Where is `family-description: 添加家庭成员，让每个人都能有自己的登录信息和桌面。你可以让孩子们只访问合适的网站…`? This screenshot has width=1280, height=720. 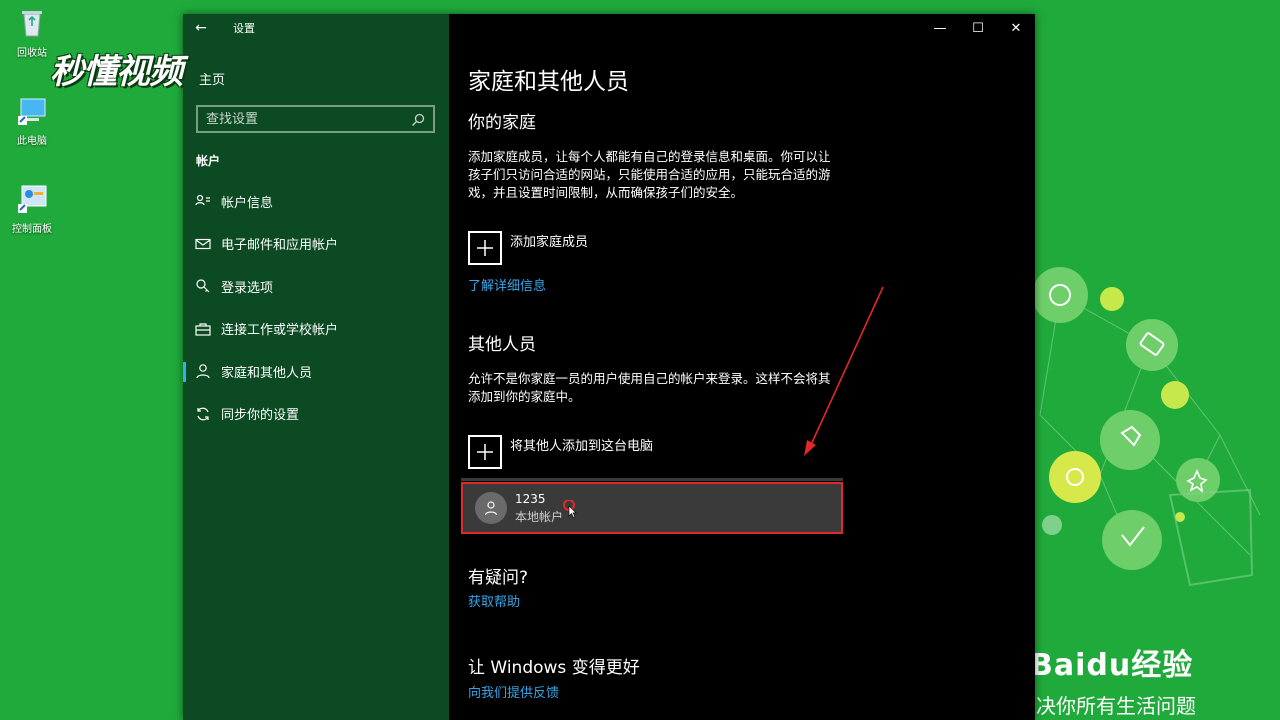
family-description: 添加家庭成员，让每个人都能有自己的登录信息和桌面。你可以让孩子们只访问合适的网站… is located at coordinates (649, 174).